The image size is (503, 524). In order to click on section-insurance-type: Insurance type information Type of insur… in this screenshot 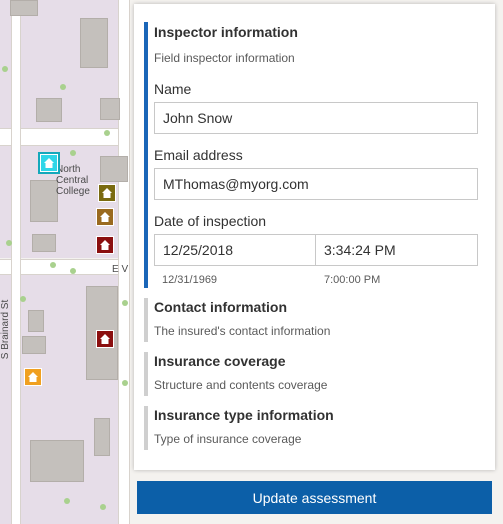, I will do `click(314, 428)`.